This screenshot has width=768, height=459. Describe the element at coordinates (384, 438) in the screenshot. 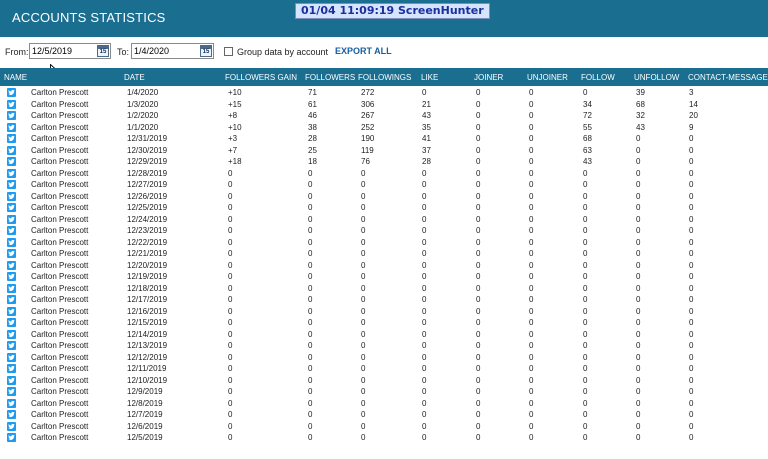

I see `table-row: Carlton Prescott 12/5/2019 0 0 0 0 0 0 0 0 0` at that location.